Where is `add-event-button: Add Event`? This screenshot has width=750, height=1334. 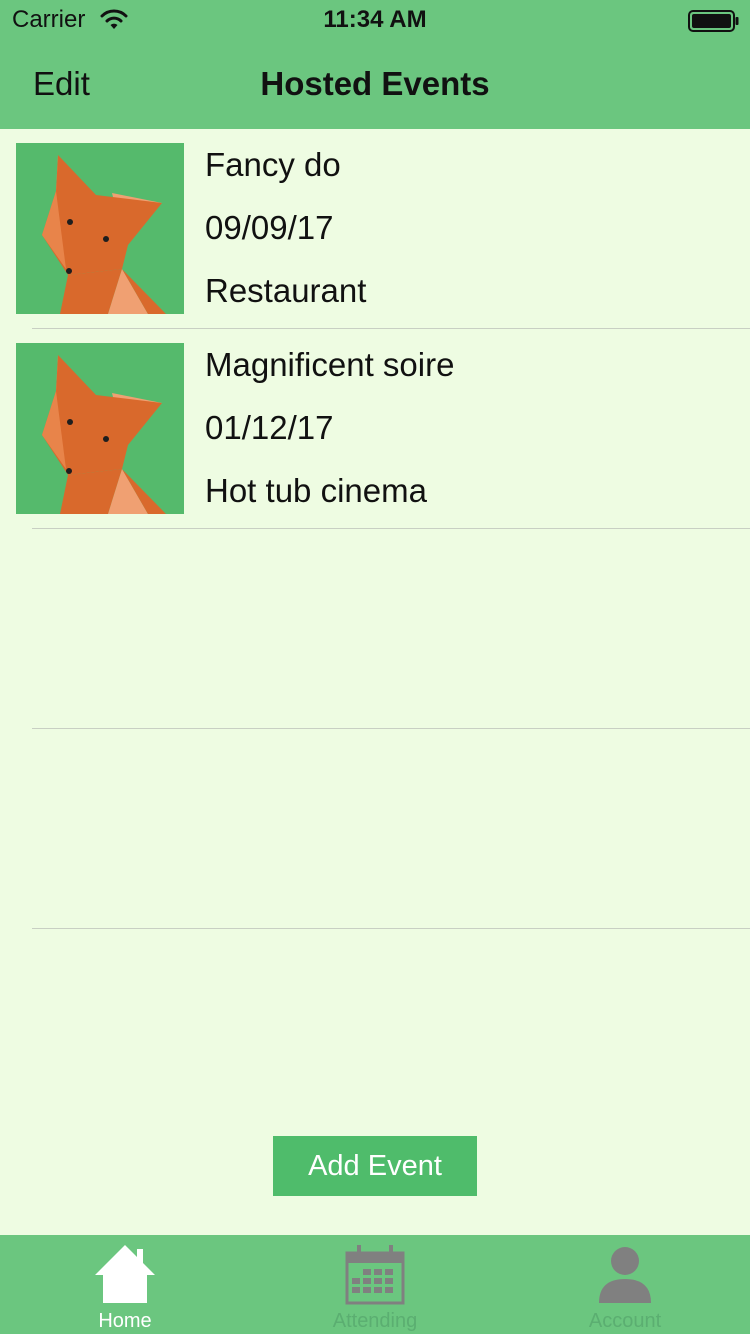 add-event-button: Add Event is located at coordinates (375, 1166).